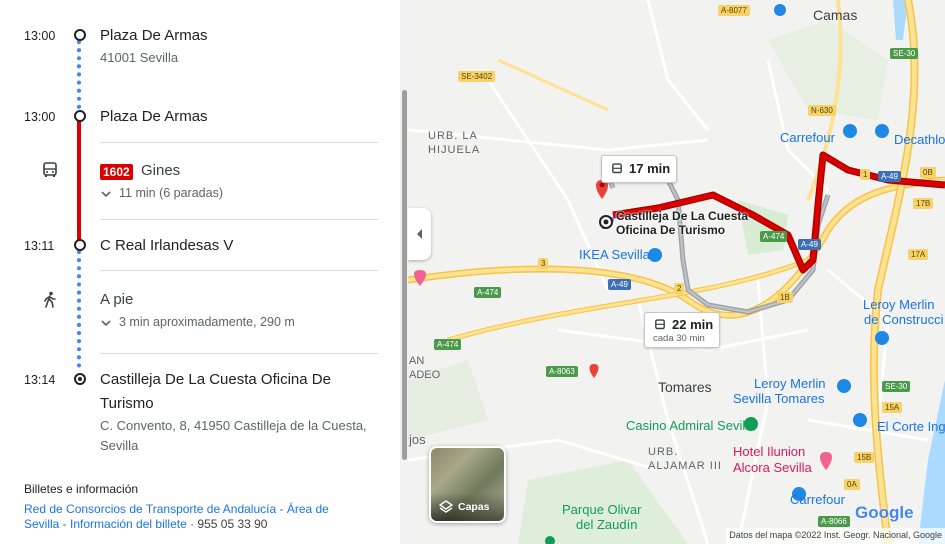 This screenshot has width=945, height=544. Describe the element at coordinates (404, 275) in the screenshot. I see `scrollbar-thumb` at that location.